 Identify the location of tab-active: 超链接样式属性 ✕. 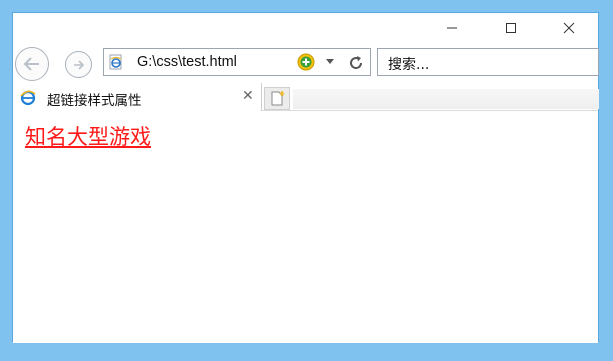
(137, 97).